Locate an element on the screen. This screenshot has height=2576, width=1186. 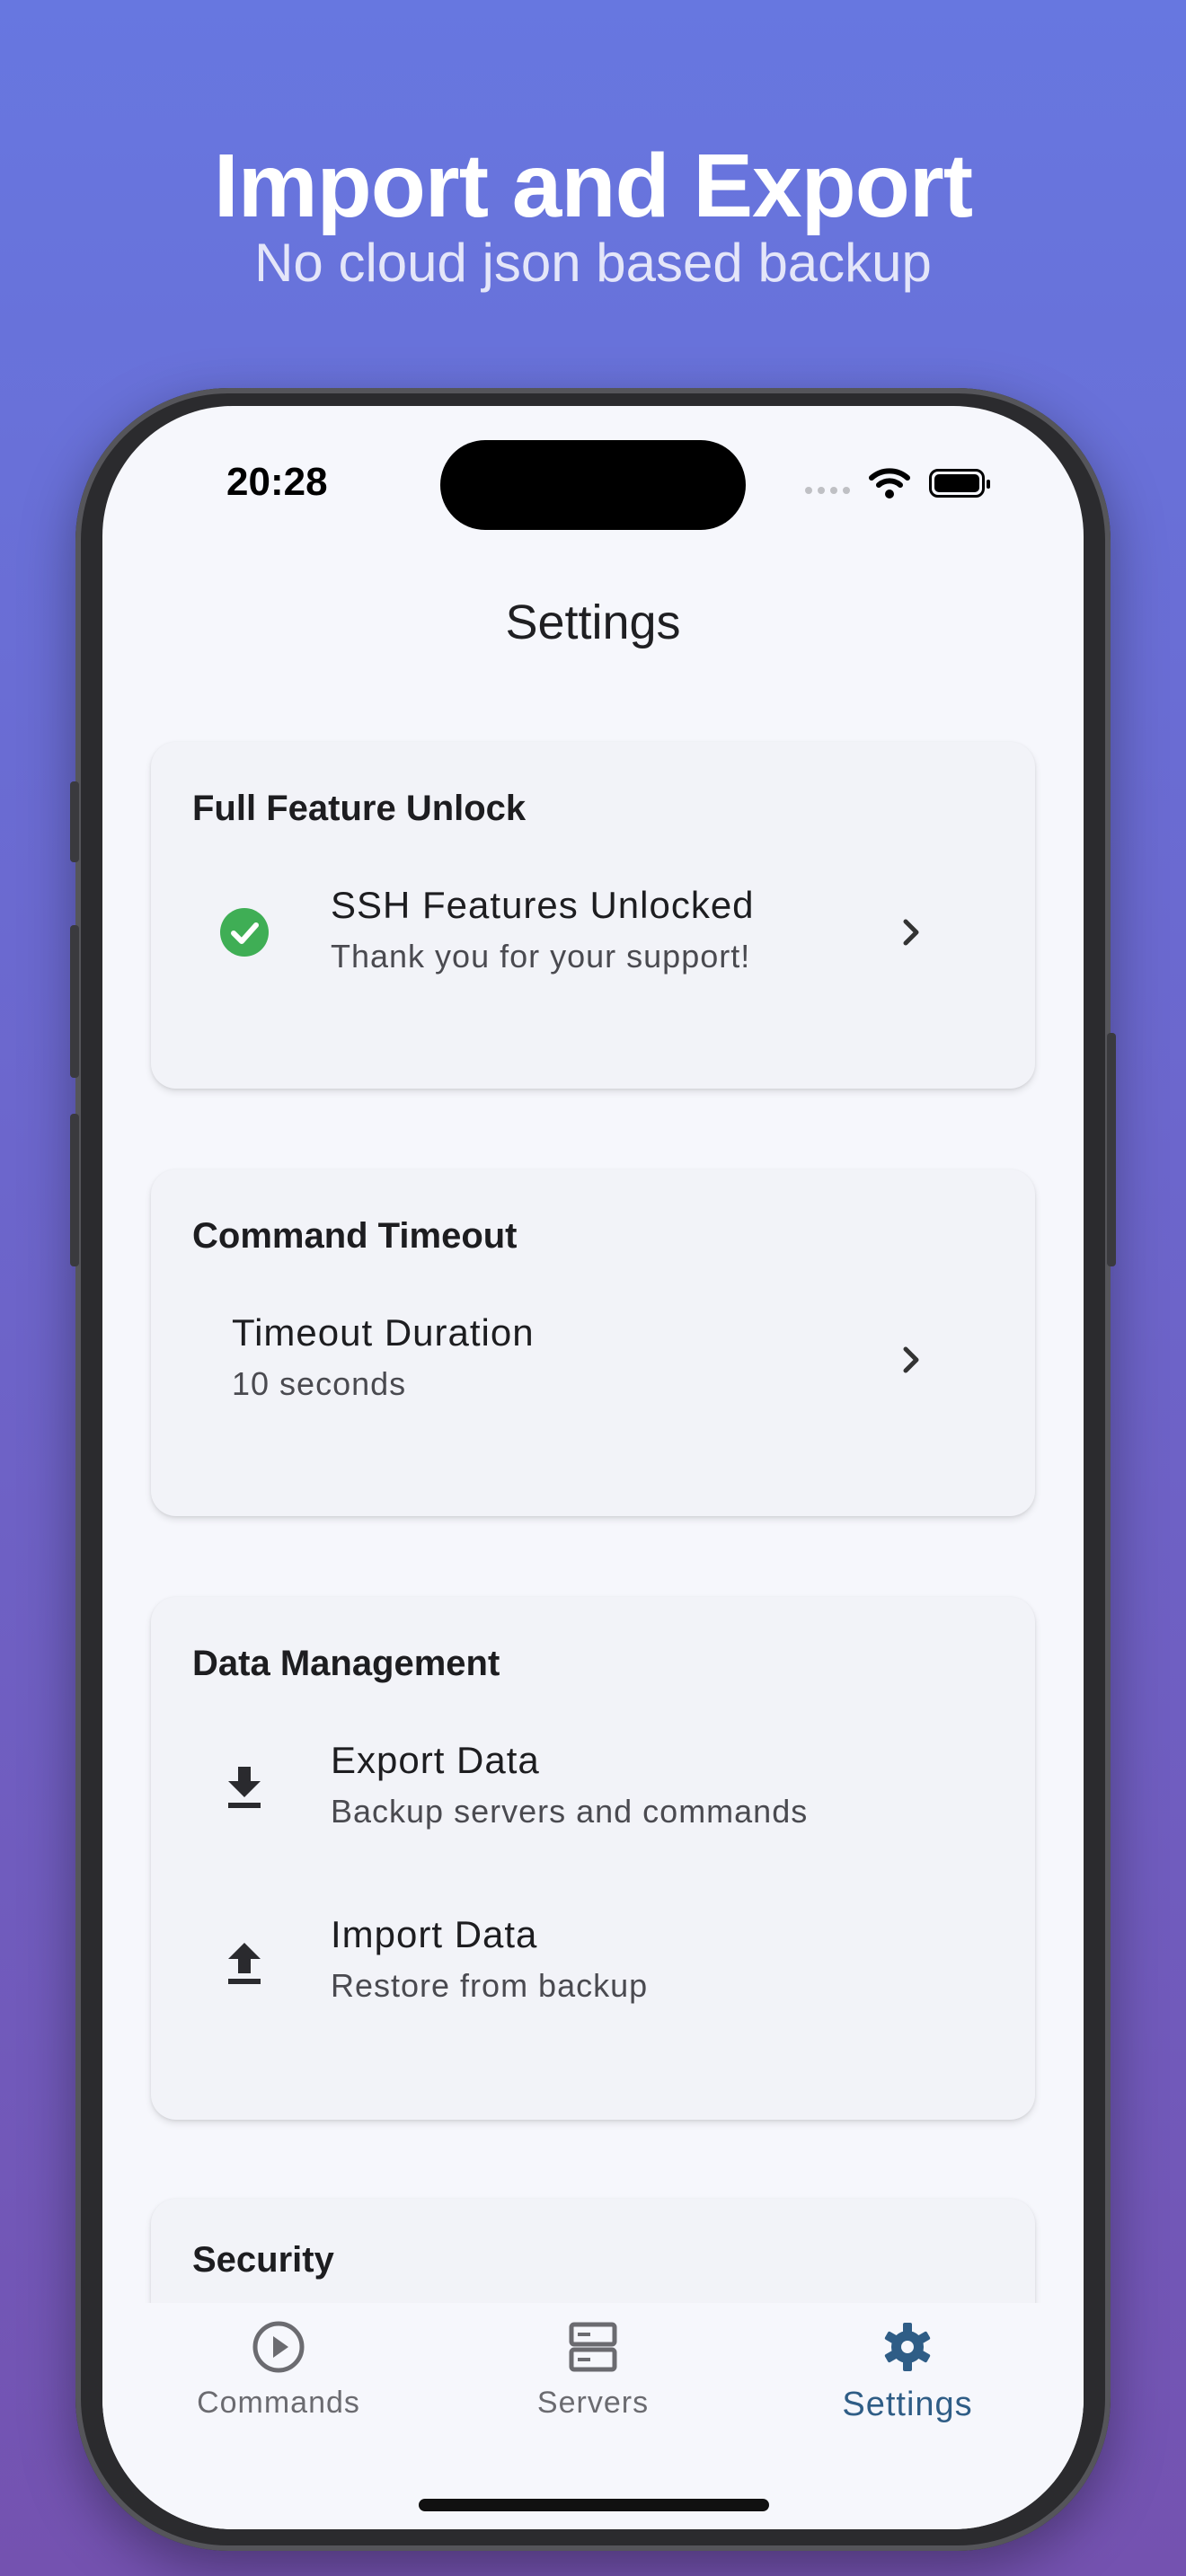
export-data-title: Export Data is located at coordinates (435, 1760).